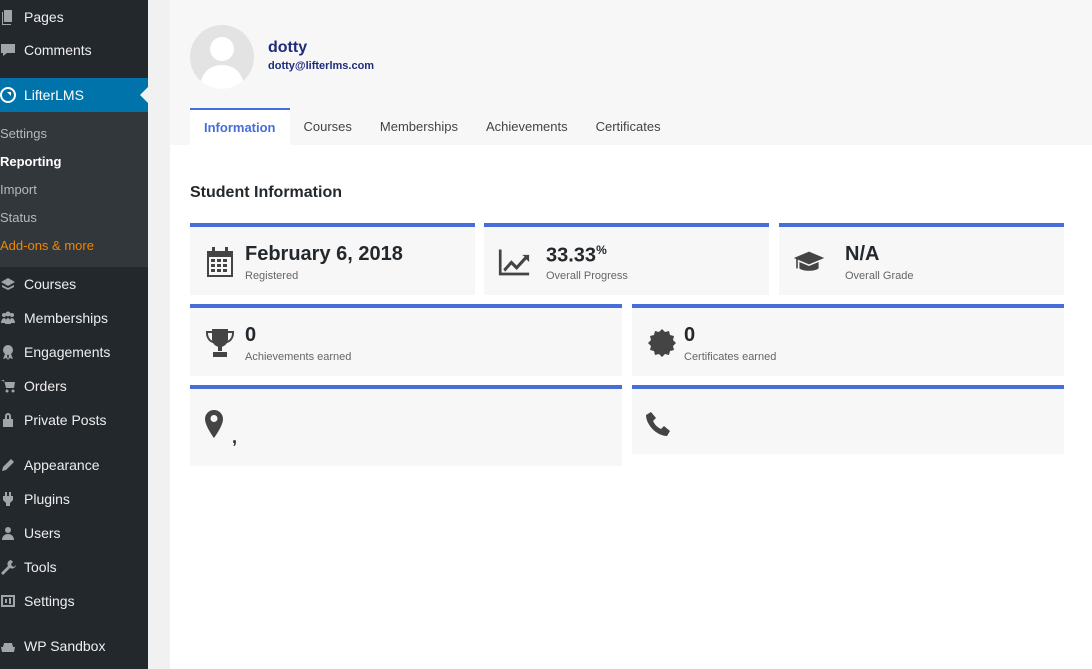 The height and width of the screenshot is (669, 1092). I want to click on sidebar-item-courses: Courses, so click(74, 284).